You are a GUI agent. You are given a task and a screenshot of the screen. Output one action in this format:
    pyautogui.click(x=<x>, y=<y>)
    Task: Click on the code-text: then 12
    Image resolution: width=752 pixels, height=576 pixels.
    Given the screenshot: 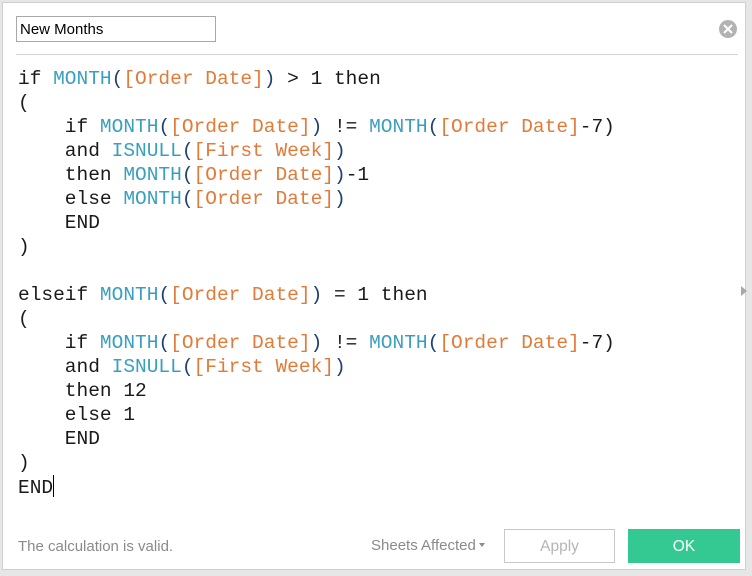 What is the action you would take?
    pyautogui.click(x=82, y=391)
    